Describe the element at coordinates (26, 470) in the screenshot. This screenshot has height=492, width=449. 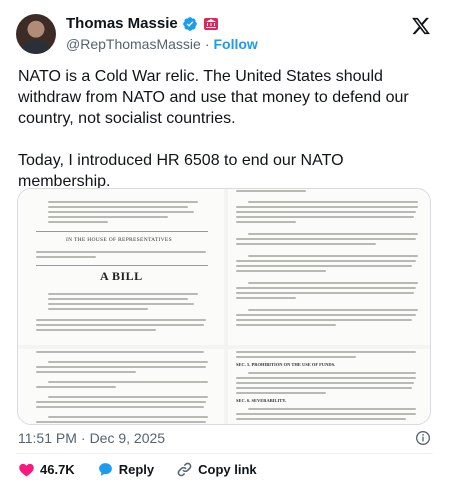
I see `heart-icon` at that location.